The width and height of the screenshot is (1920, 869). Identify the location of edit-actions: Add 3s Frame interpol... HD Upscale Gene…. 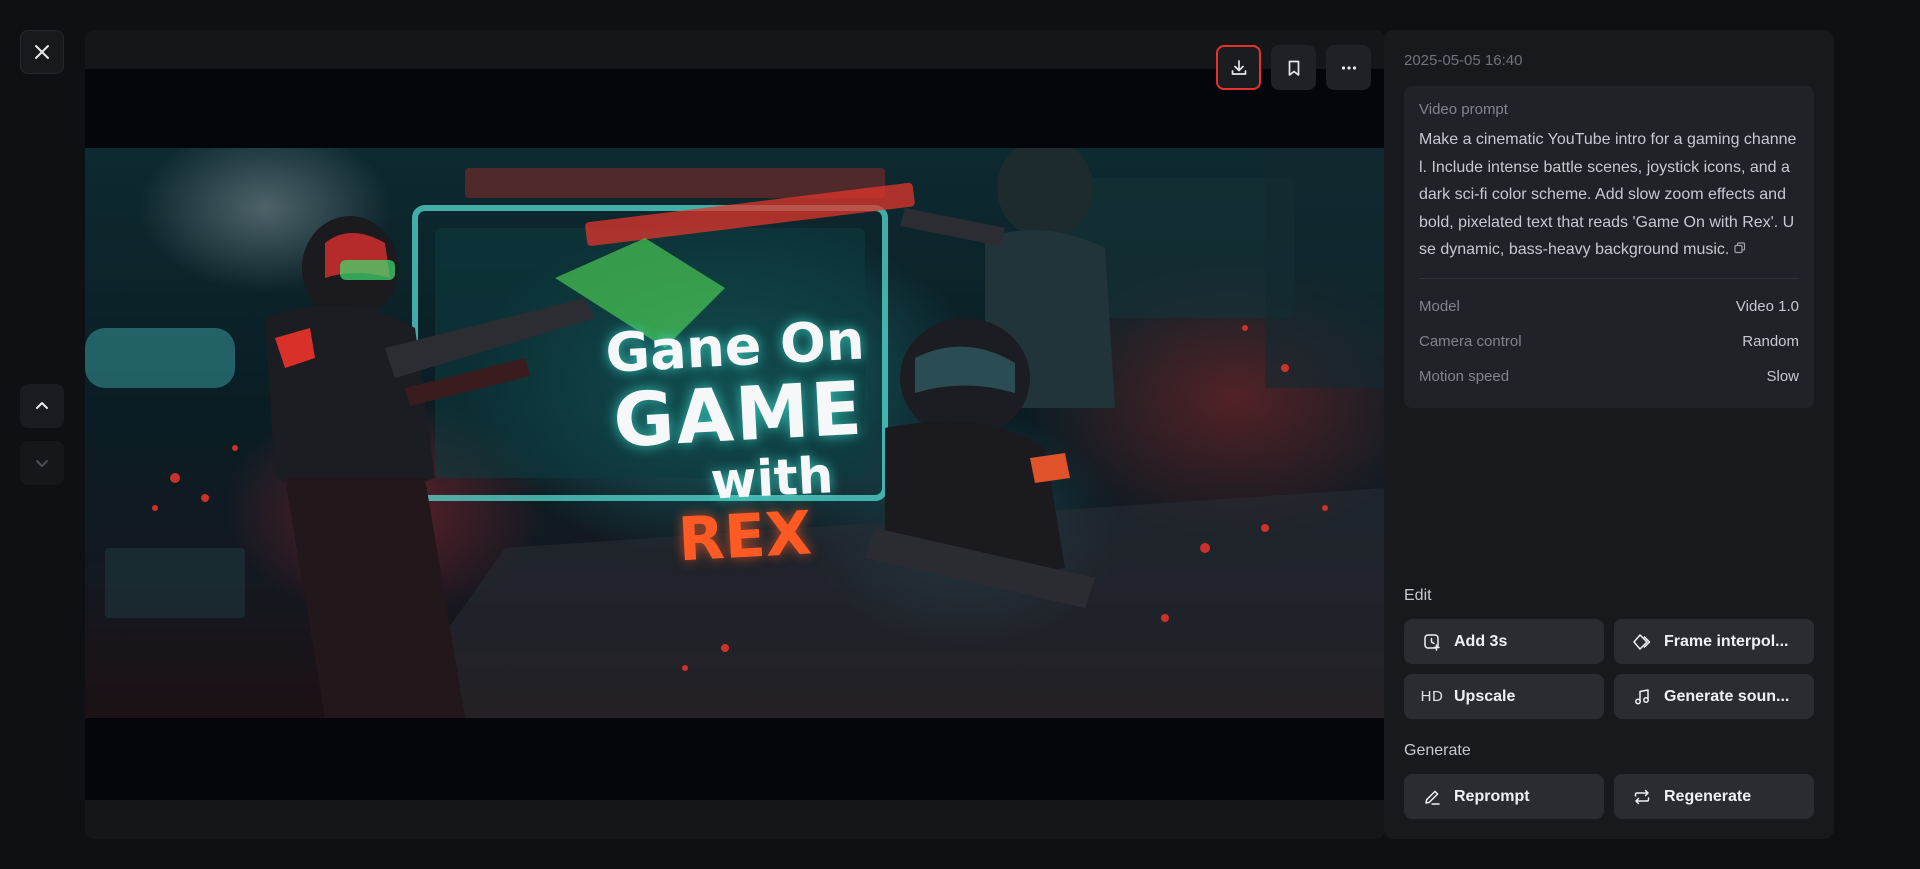
(1609, 669).